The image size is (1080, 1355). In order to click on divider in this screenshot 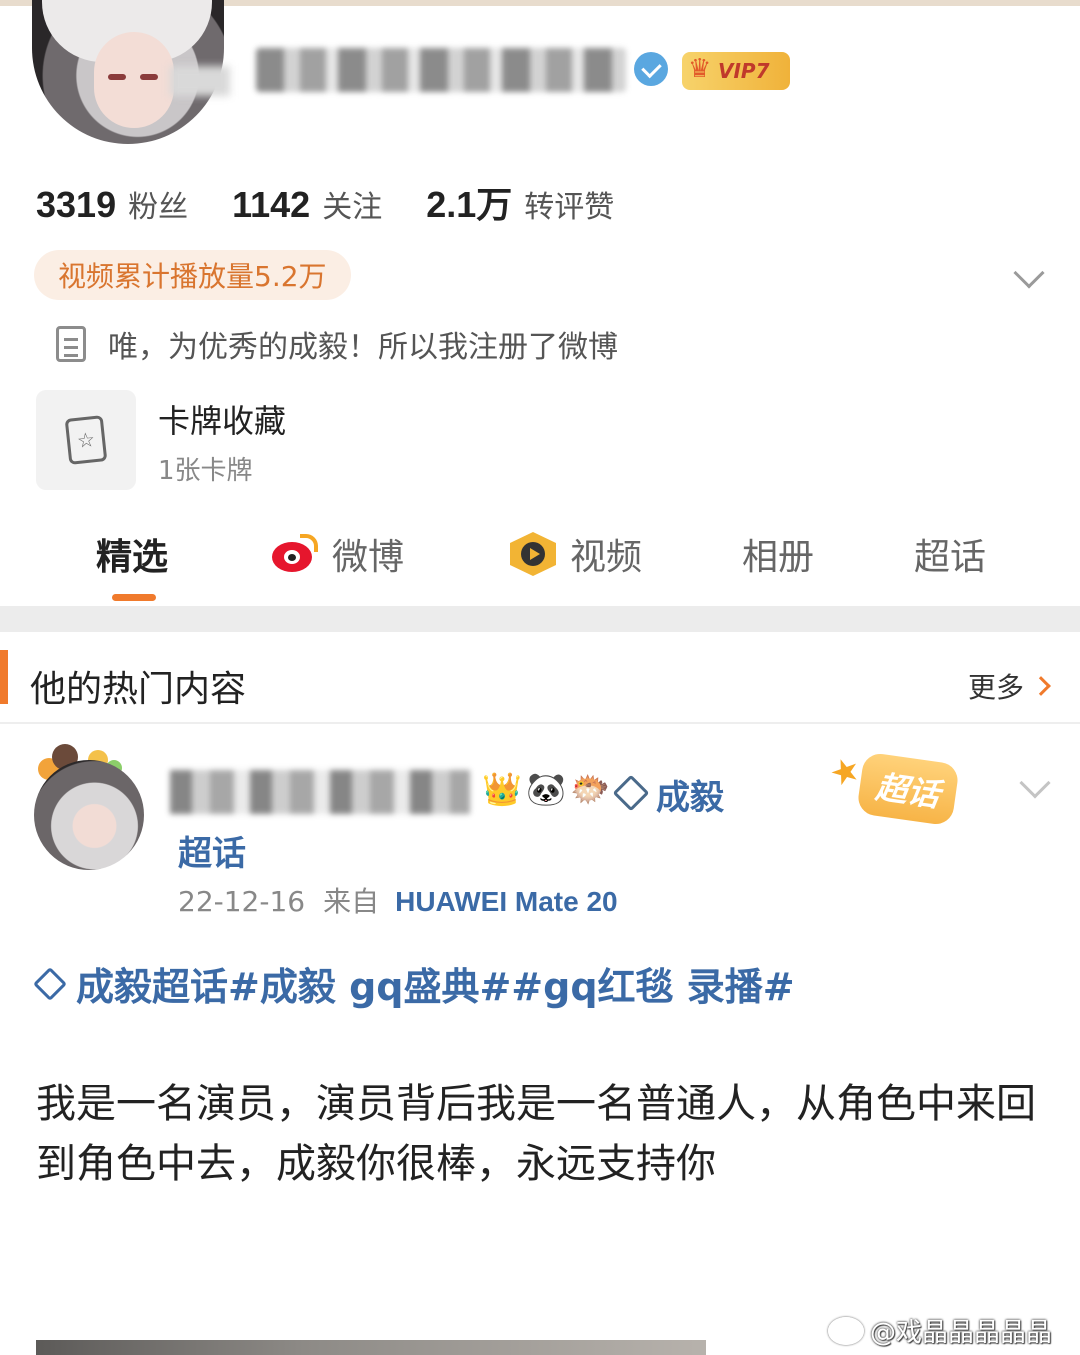, I will do `click(540, 723)`.